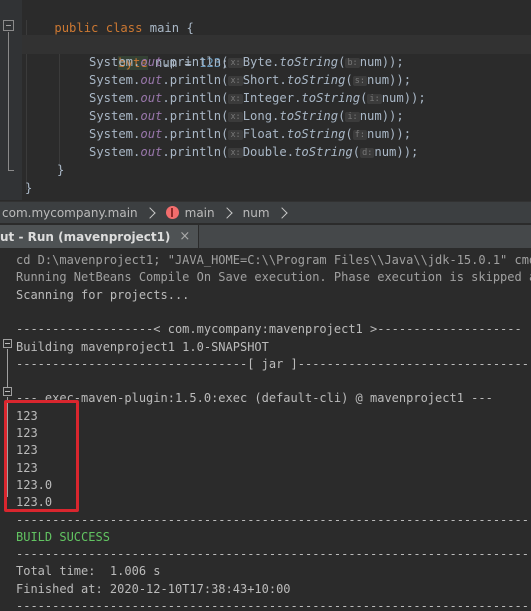  Describe the element at coordinates (61, 170) in the screenshot. I see `code-line-close-method: }` at that location.